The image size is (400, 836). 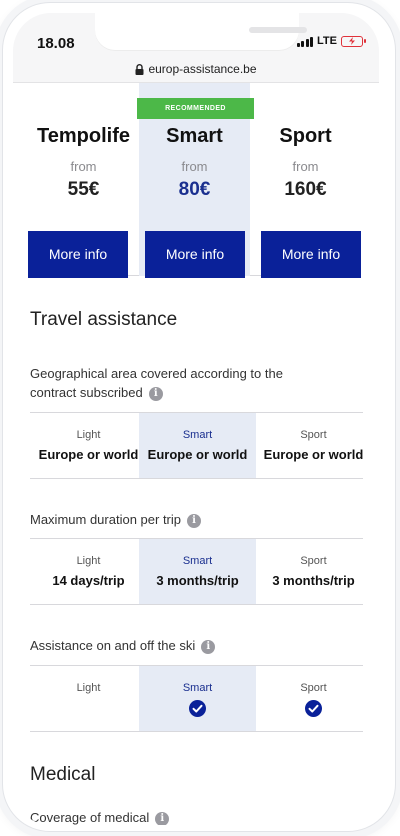 I want to click on url-bar: europ-assistance.be, so click(x=196, y=70).